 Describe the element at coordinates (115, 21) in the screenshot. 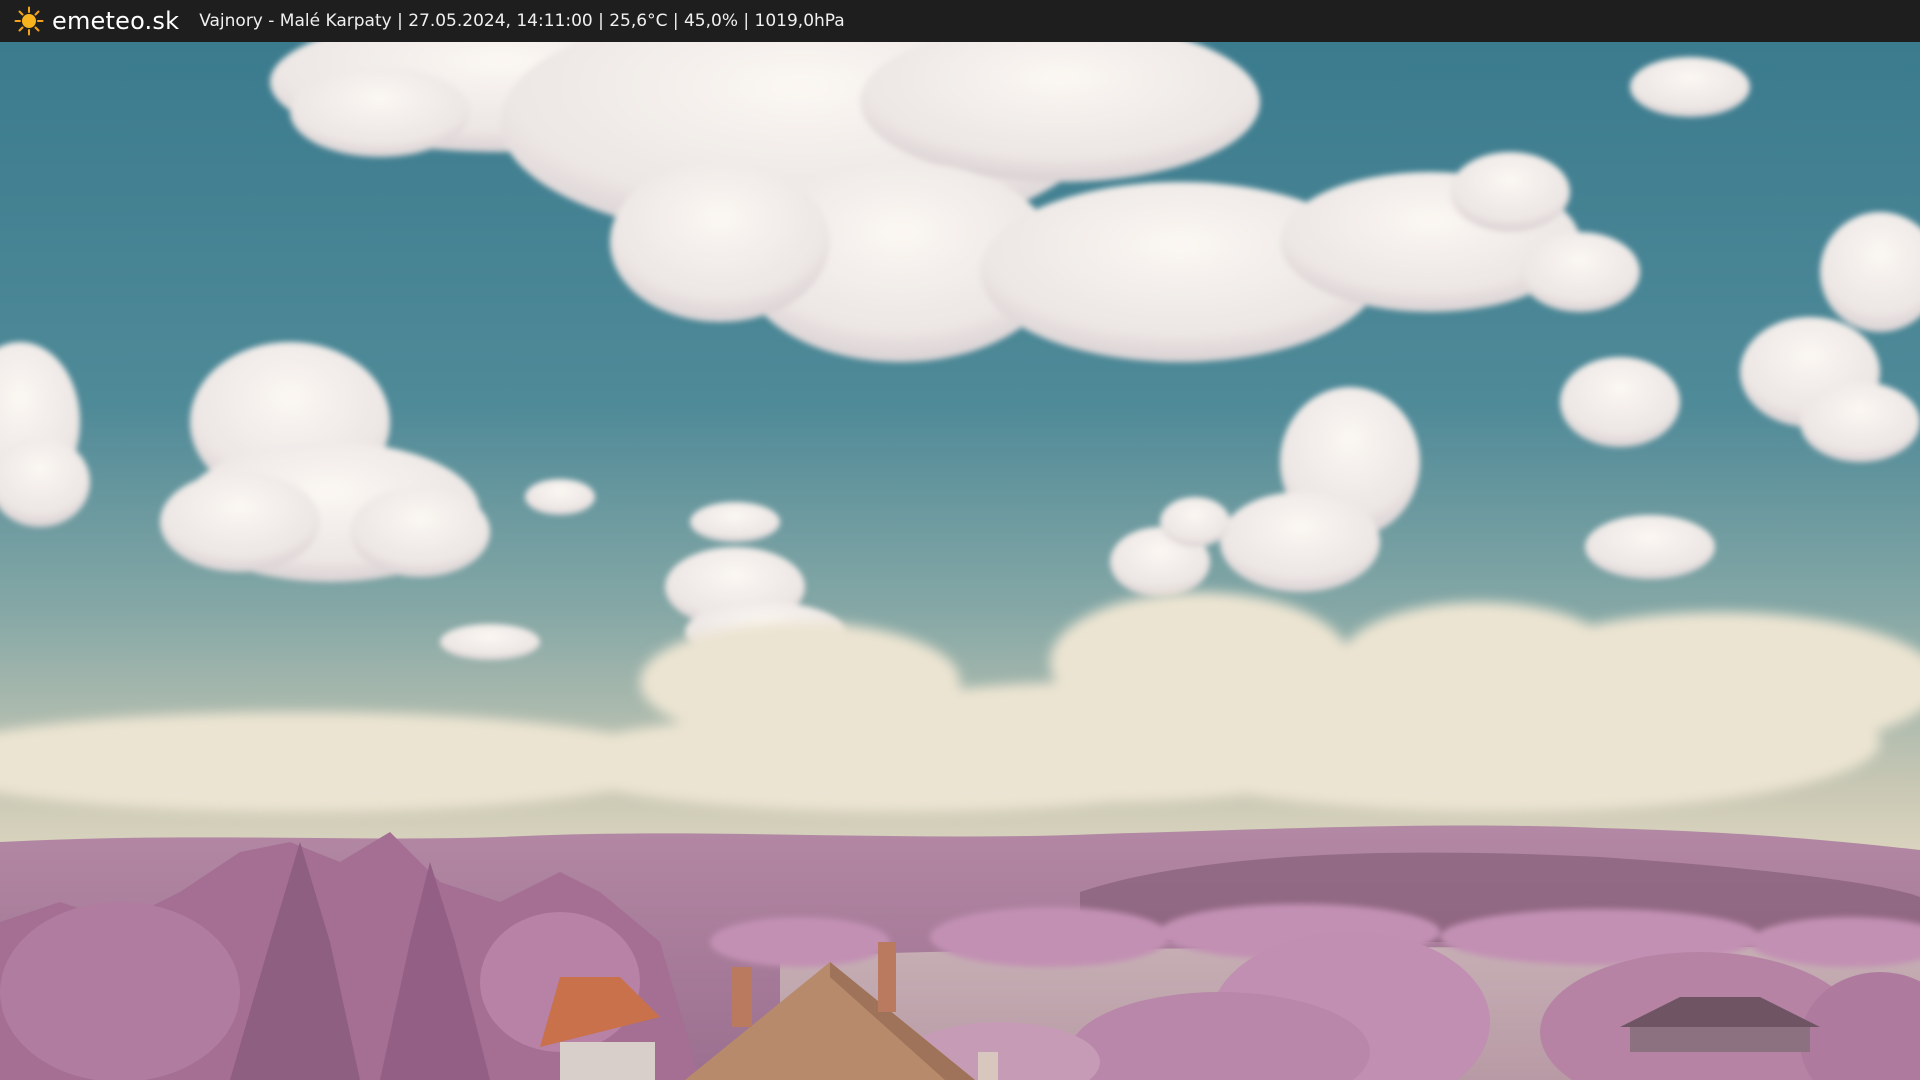

I see `brand-logo-text: emeteo.sk` at that location.